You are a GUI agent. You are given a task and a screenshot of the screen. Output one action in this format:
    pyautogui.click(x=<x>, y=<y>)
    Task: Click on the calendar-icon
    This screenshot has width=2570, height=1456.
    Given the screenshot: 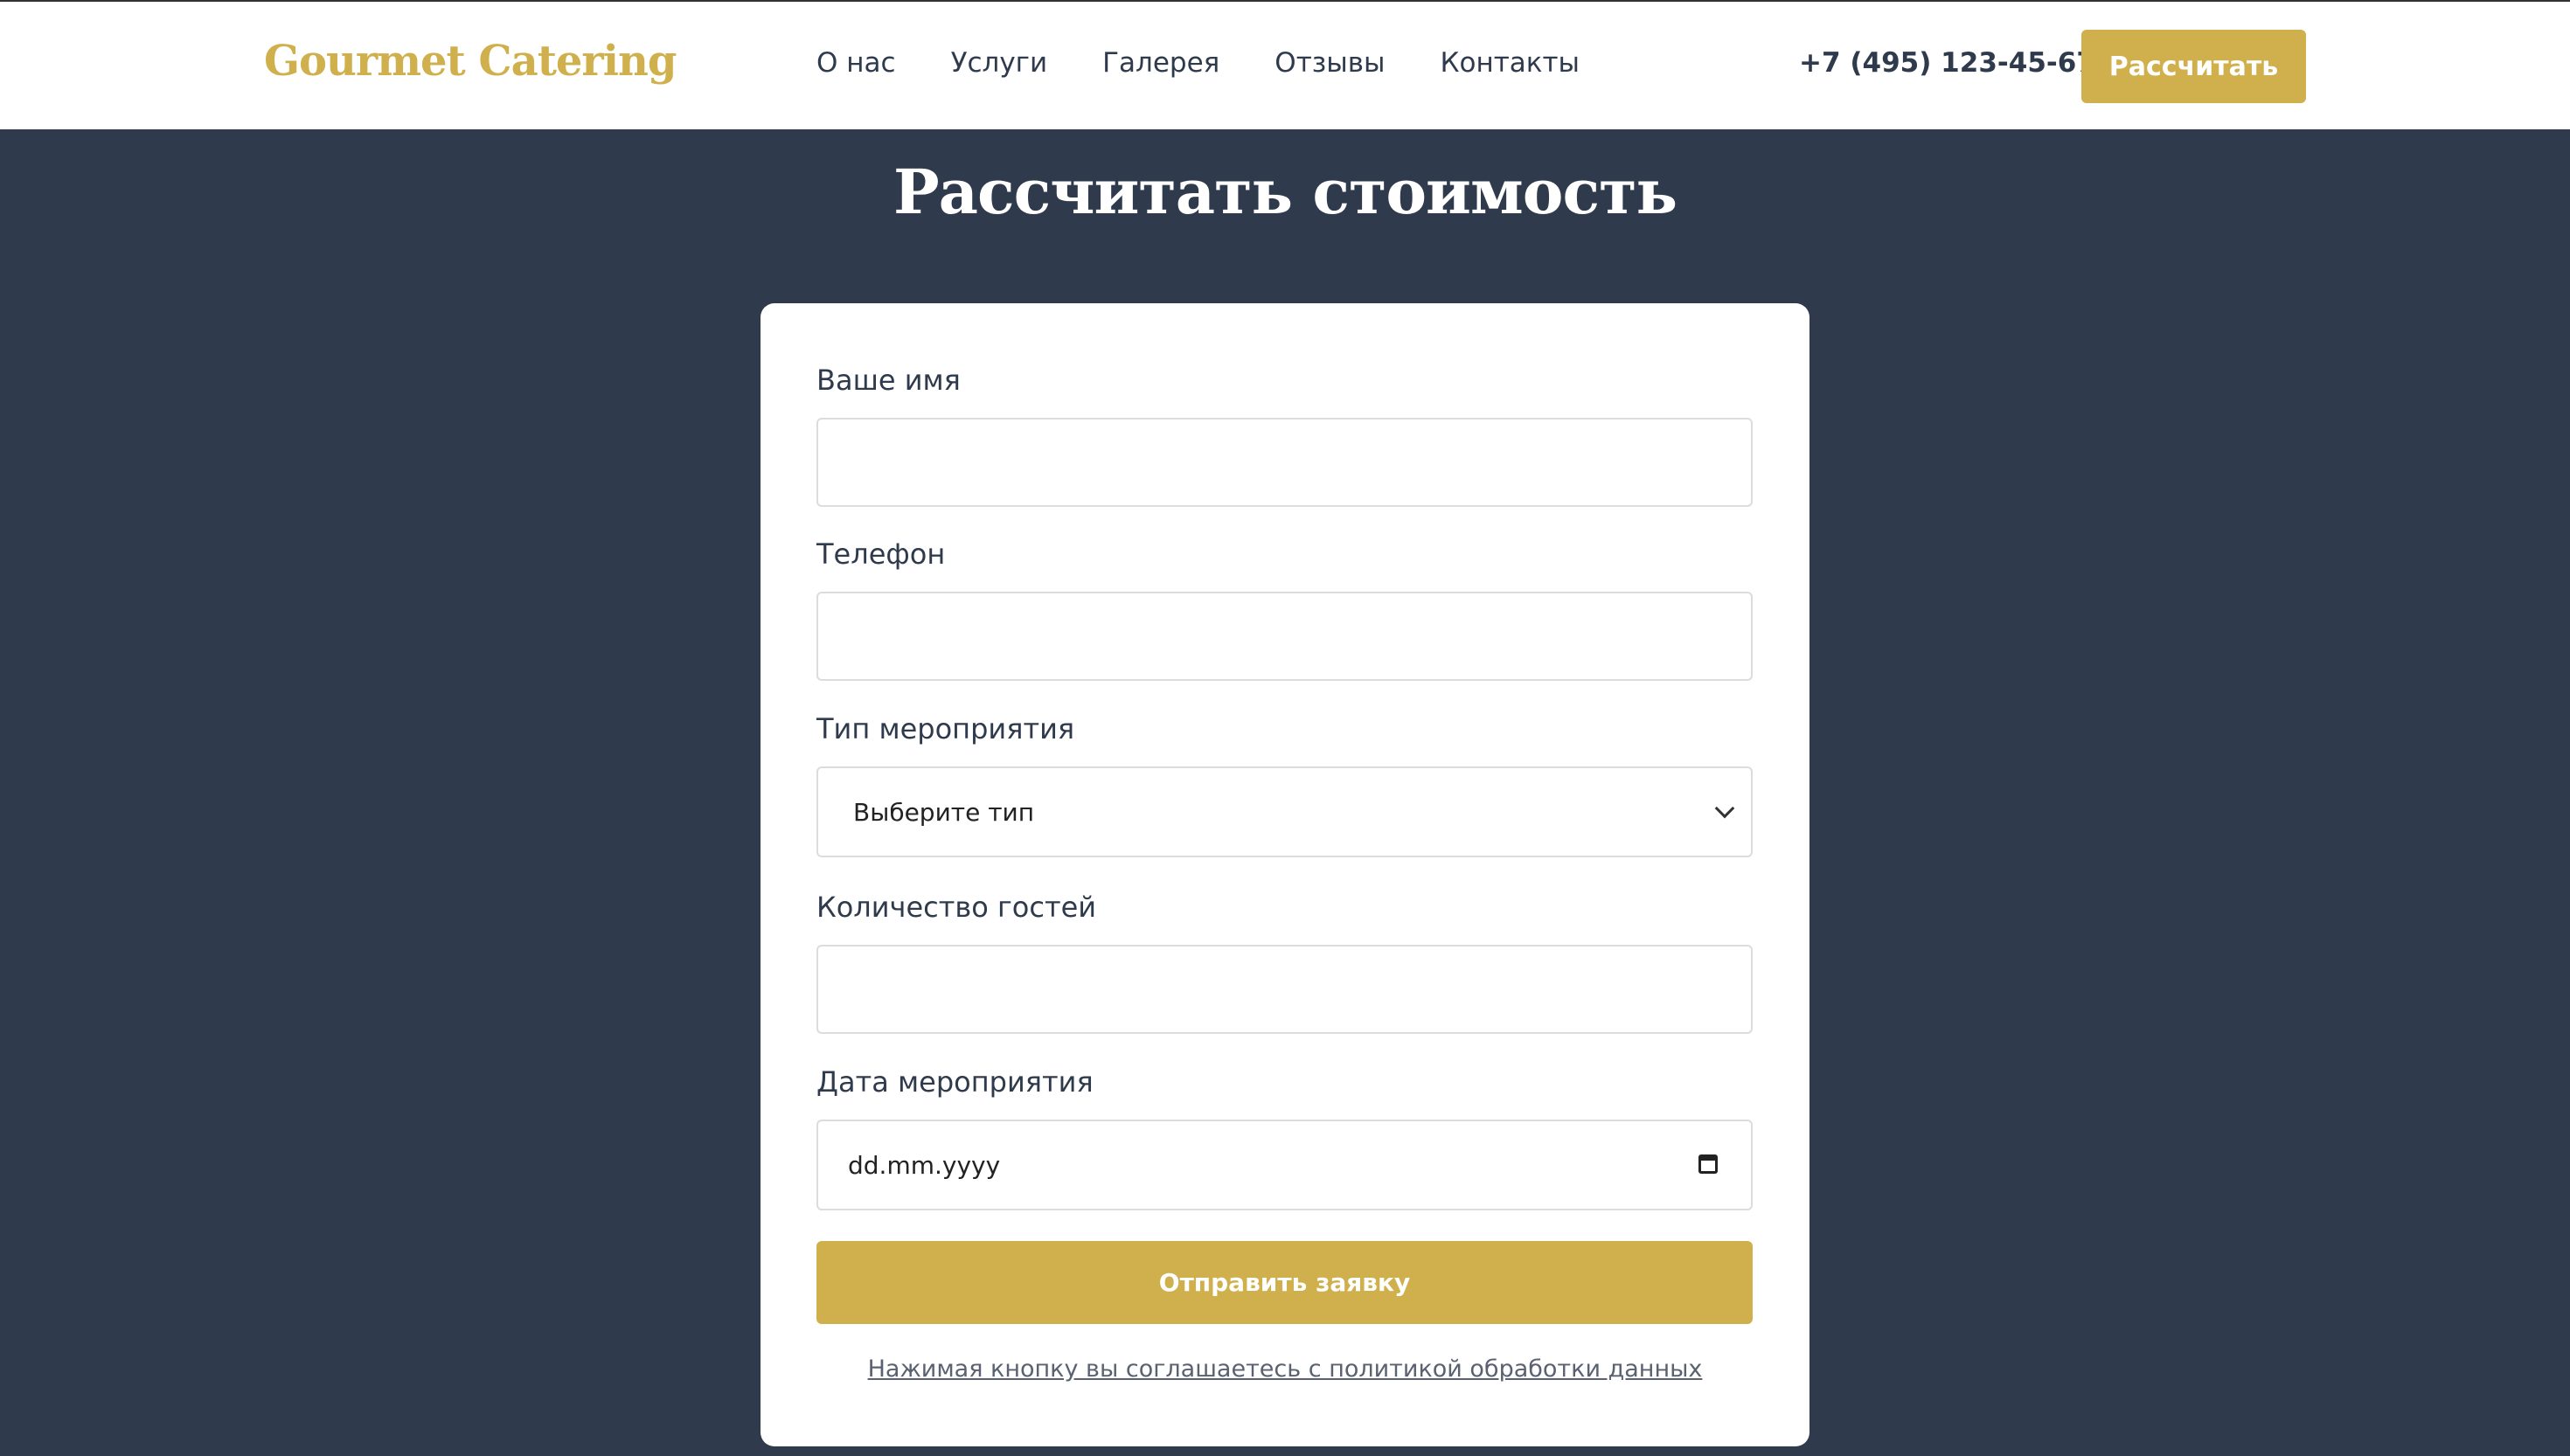 What is the action you would take?
    pyautogui.click(x=1708, y=1164)
    